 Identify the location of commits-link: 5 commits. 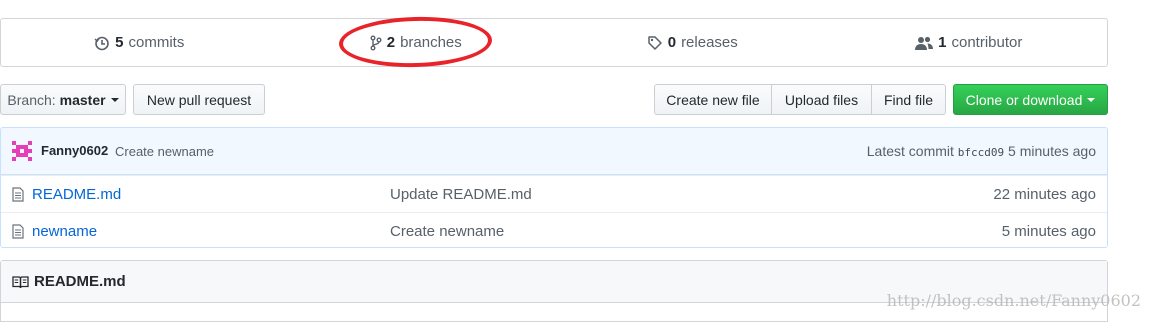
(139, 42).